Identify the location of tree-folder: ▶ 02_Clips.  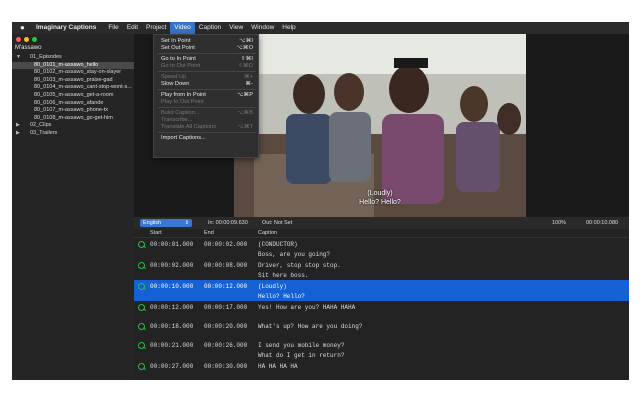
(73, 126).